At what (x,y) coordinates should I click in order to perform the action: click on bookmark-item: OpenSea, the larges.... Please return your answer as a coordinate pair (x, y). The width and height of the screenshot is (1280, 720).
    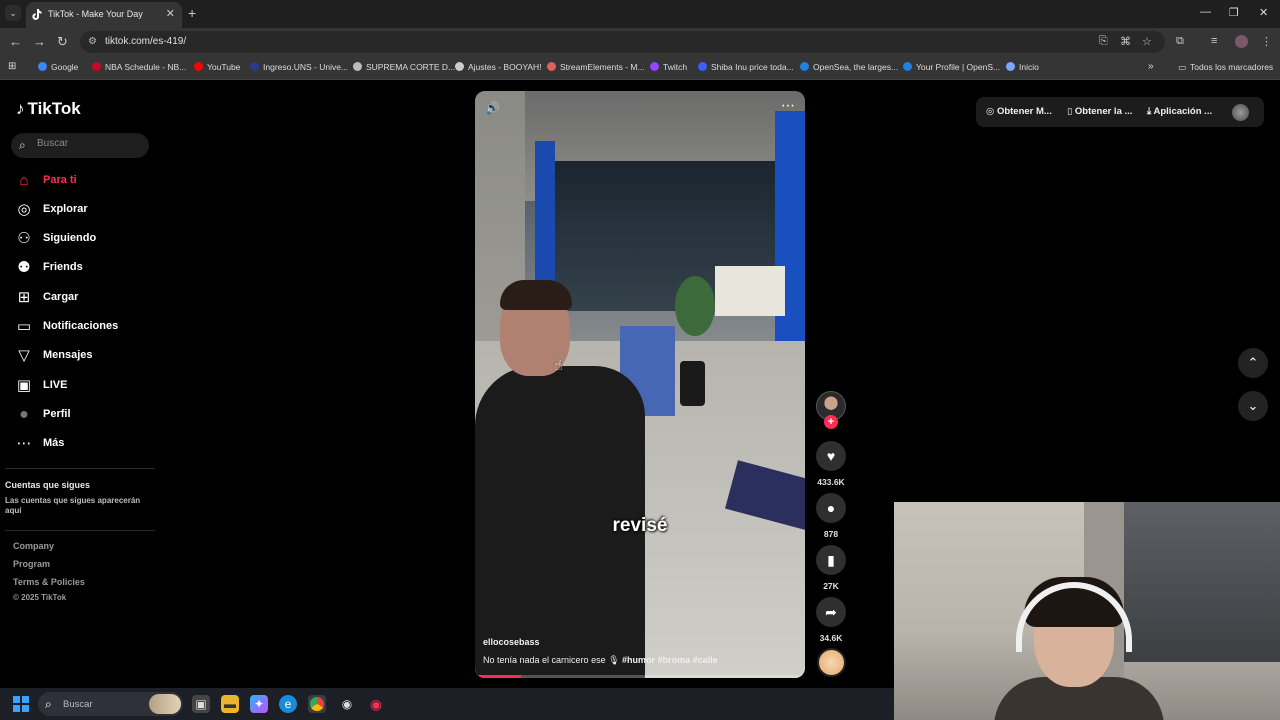
    Looking at the image, I should click on (849, 67).